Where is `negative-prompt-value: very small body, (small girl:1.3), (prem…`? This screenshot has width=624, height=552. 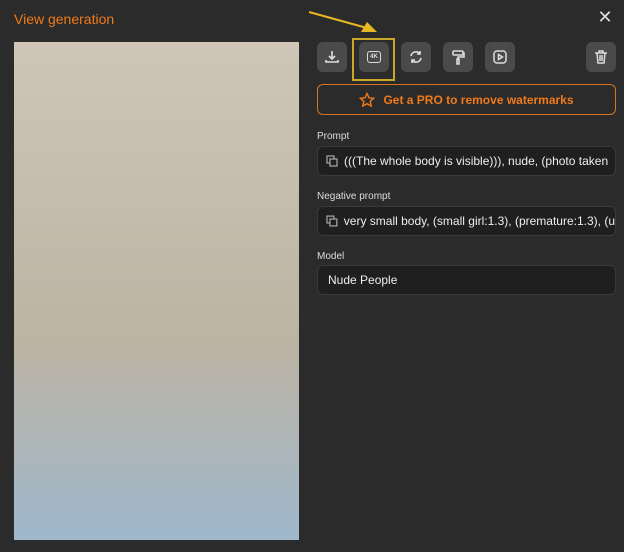
negative-prompt-value: very small body, (small girl:1.3), (prem… is located at coordinates (479, 221).